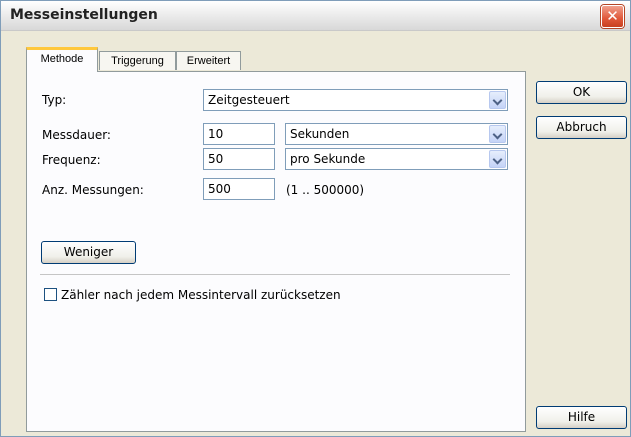 Image resolution: width=631 pixels, height=437 pixels. Describe the element at coordinates (54, 100) in the screenshot. I see `typ-label: Typ:` at that location.